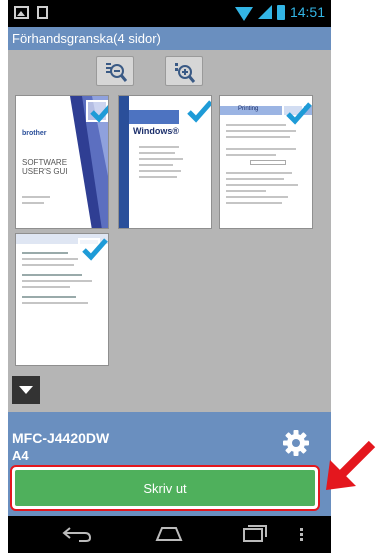 This screenshot has width=379, height=553. I want to click on page-thumbnail, so click(62, 299).